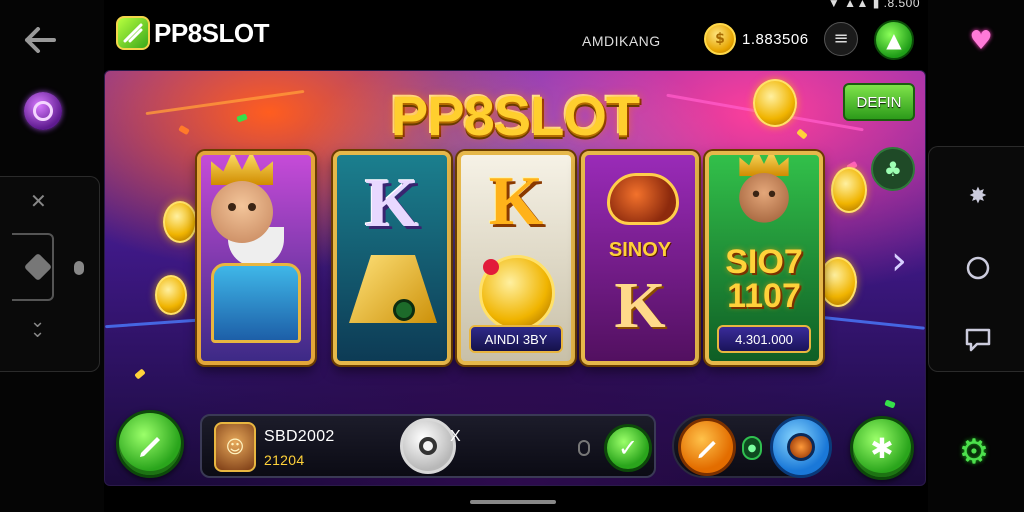  I want to click on dot-icon, so click(79, 268).